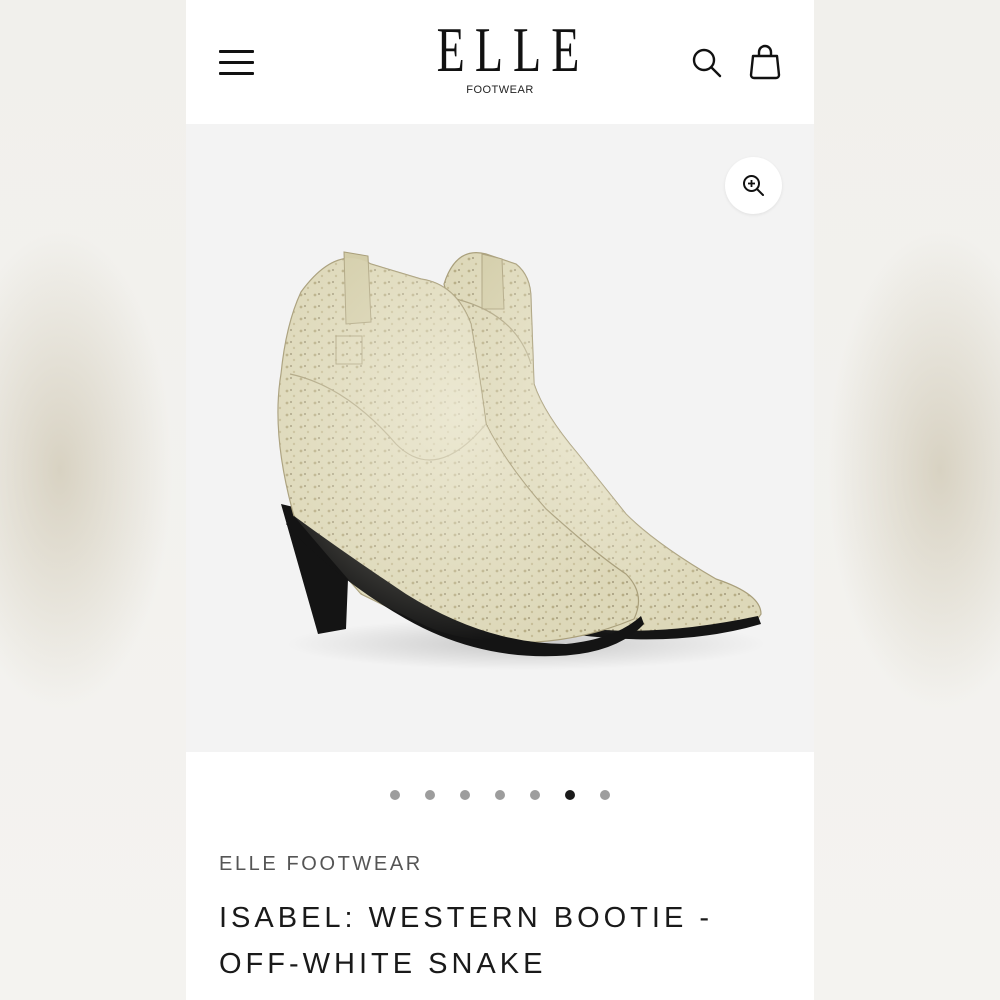 The height and width of the screenshot is (1000, 1000). What do you see at coordinates (570, 795) in the screenshot?
I see `slide-dot-active` at bounding box center [570, 795].